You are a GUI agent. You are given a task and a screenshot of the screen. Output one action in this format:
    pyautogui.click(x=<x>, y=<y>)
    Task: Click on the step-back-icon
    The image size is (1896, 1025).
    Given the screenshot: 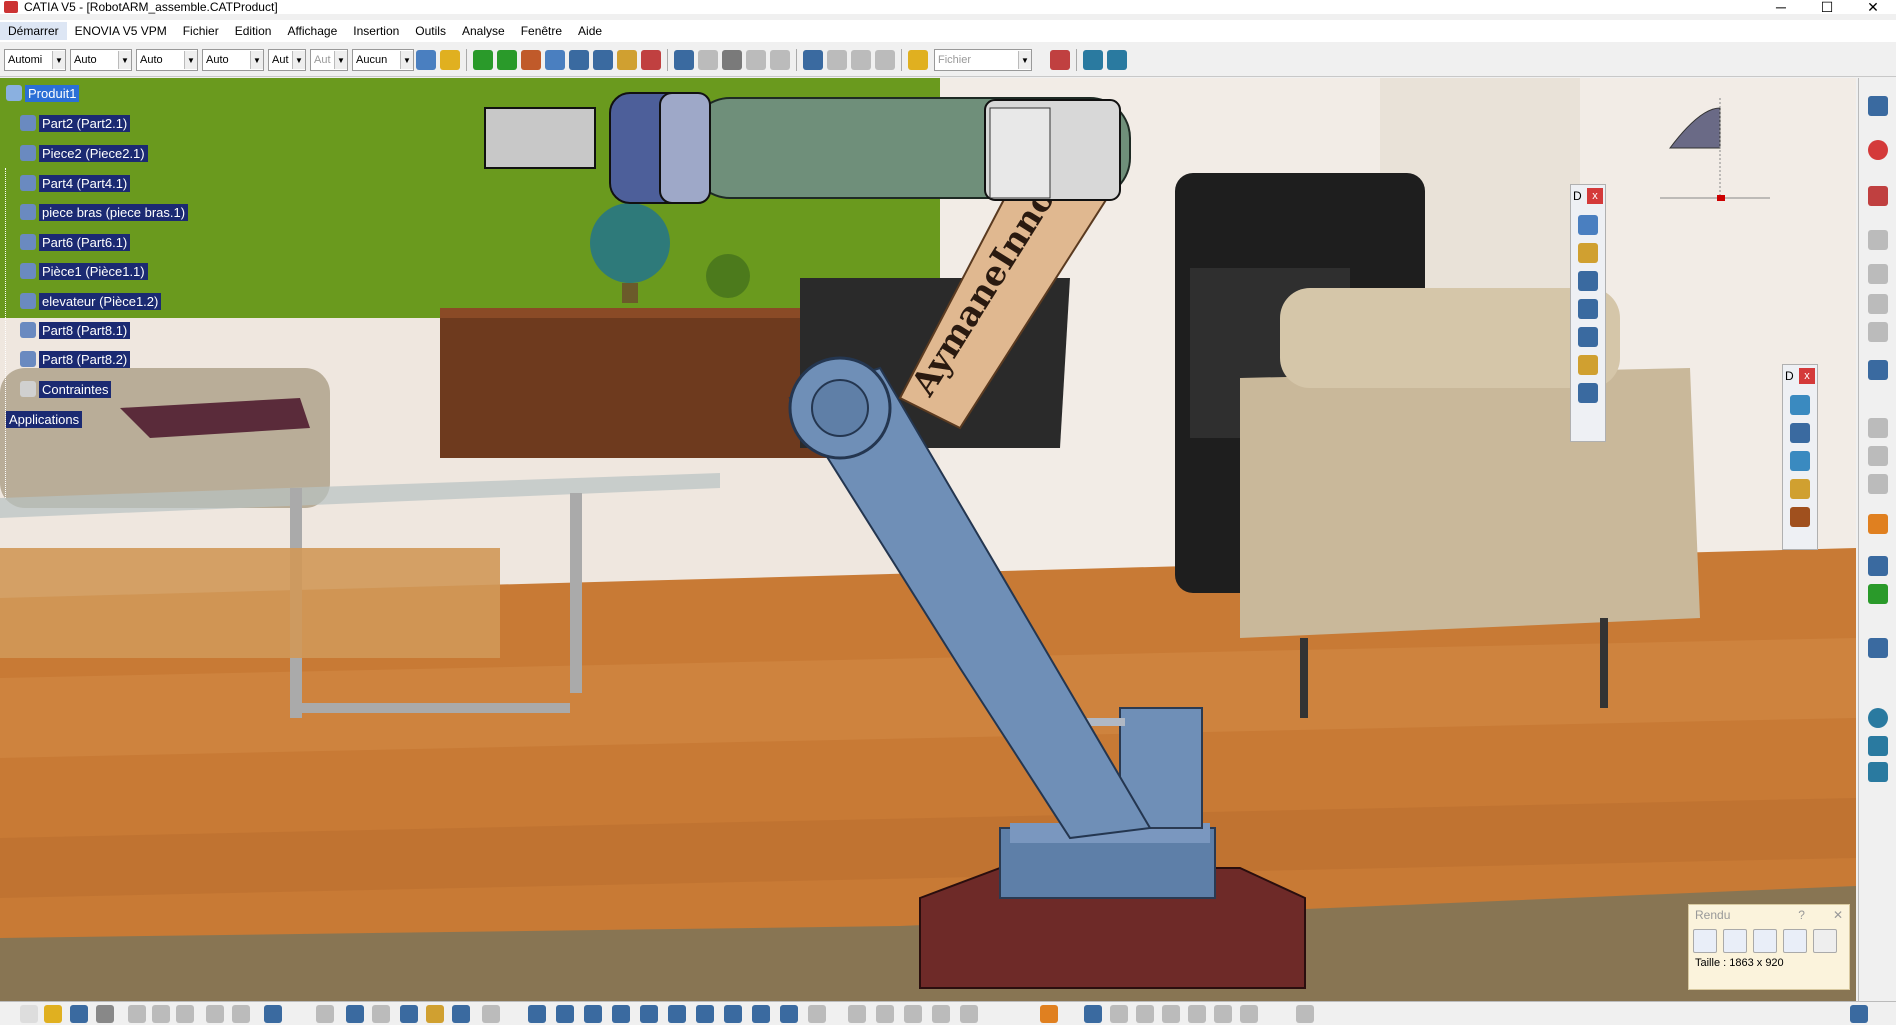 What is the action you would take?
    pyautogui.click(x=1145, y=1014)
    